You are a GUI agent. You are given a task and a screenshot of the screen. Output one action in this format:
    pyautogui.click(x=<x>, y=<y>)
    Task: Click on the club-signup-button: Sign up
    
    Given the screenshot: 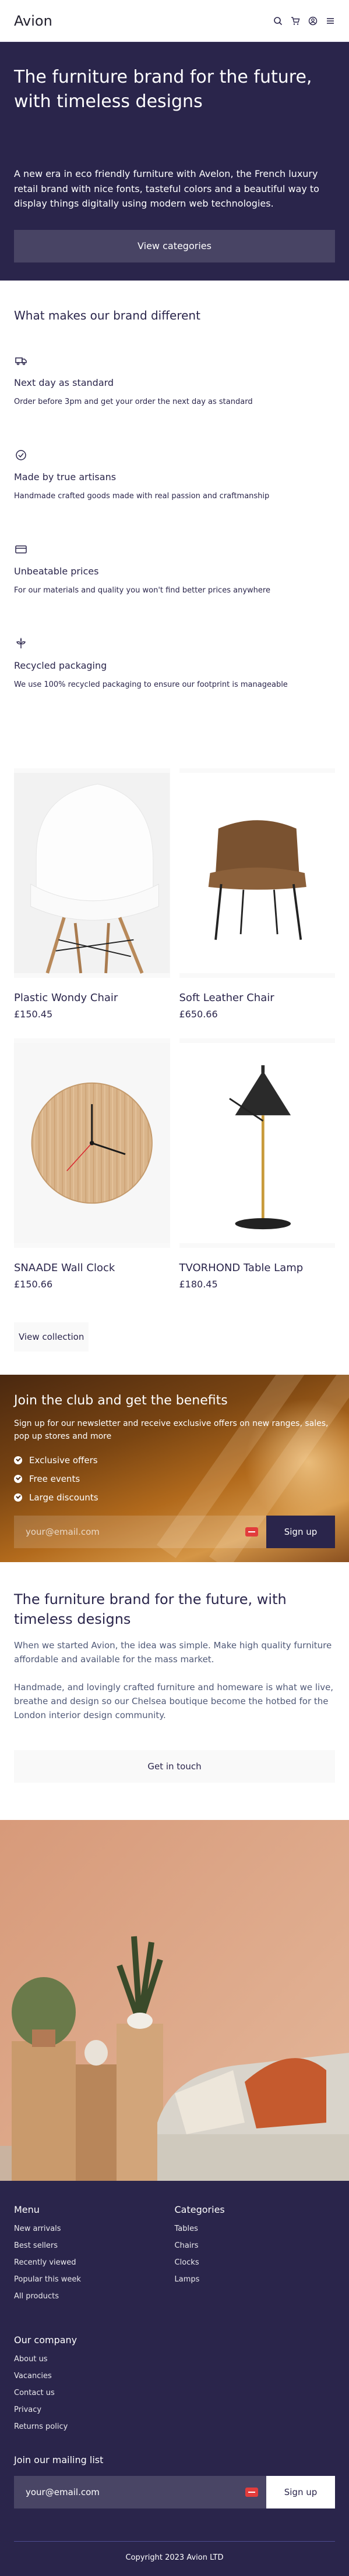 What is the action you would take?
    pyautogui.click(x=300, y=1532)
    